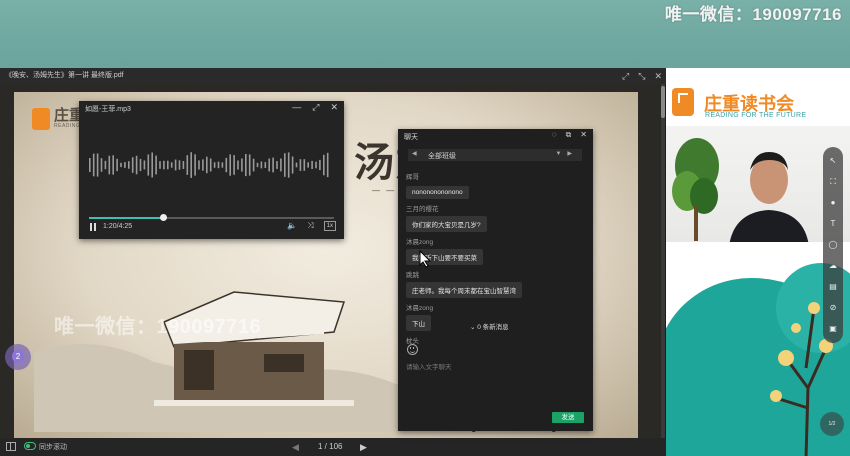 This screenshot has height=456, width=850. I want to click on shuffle-icon: ⤨, so click(310, 226).